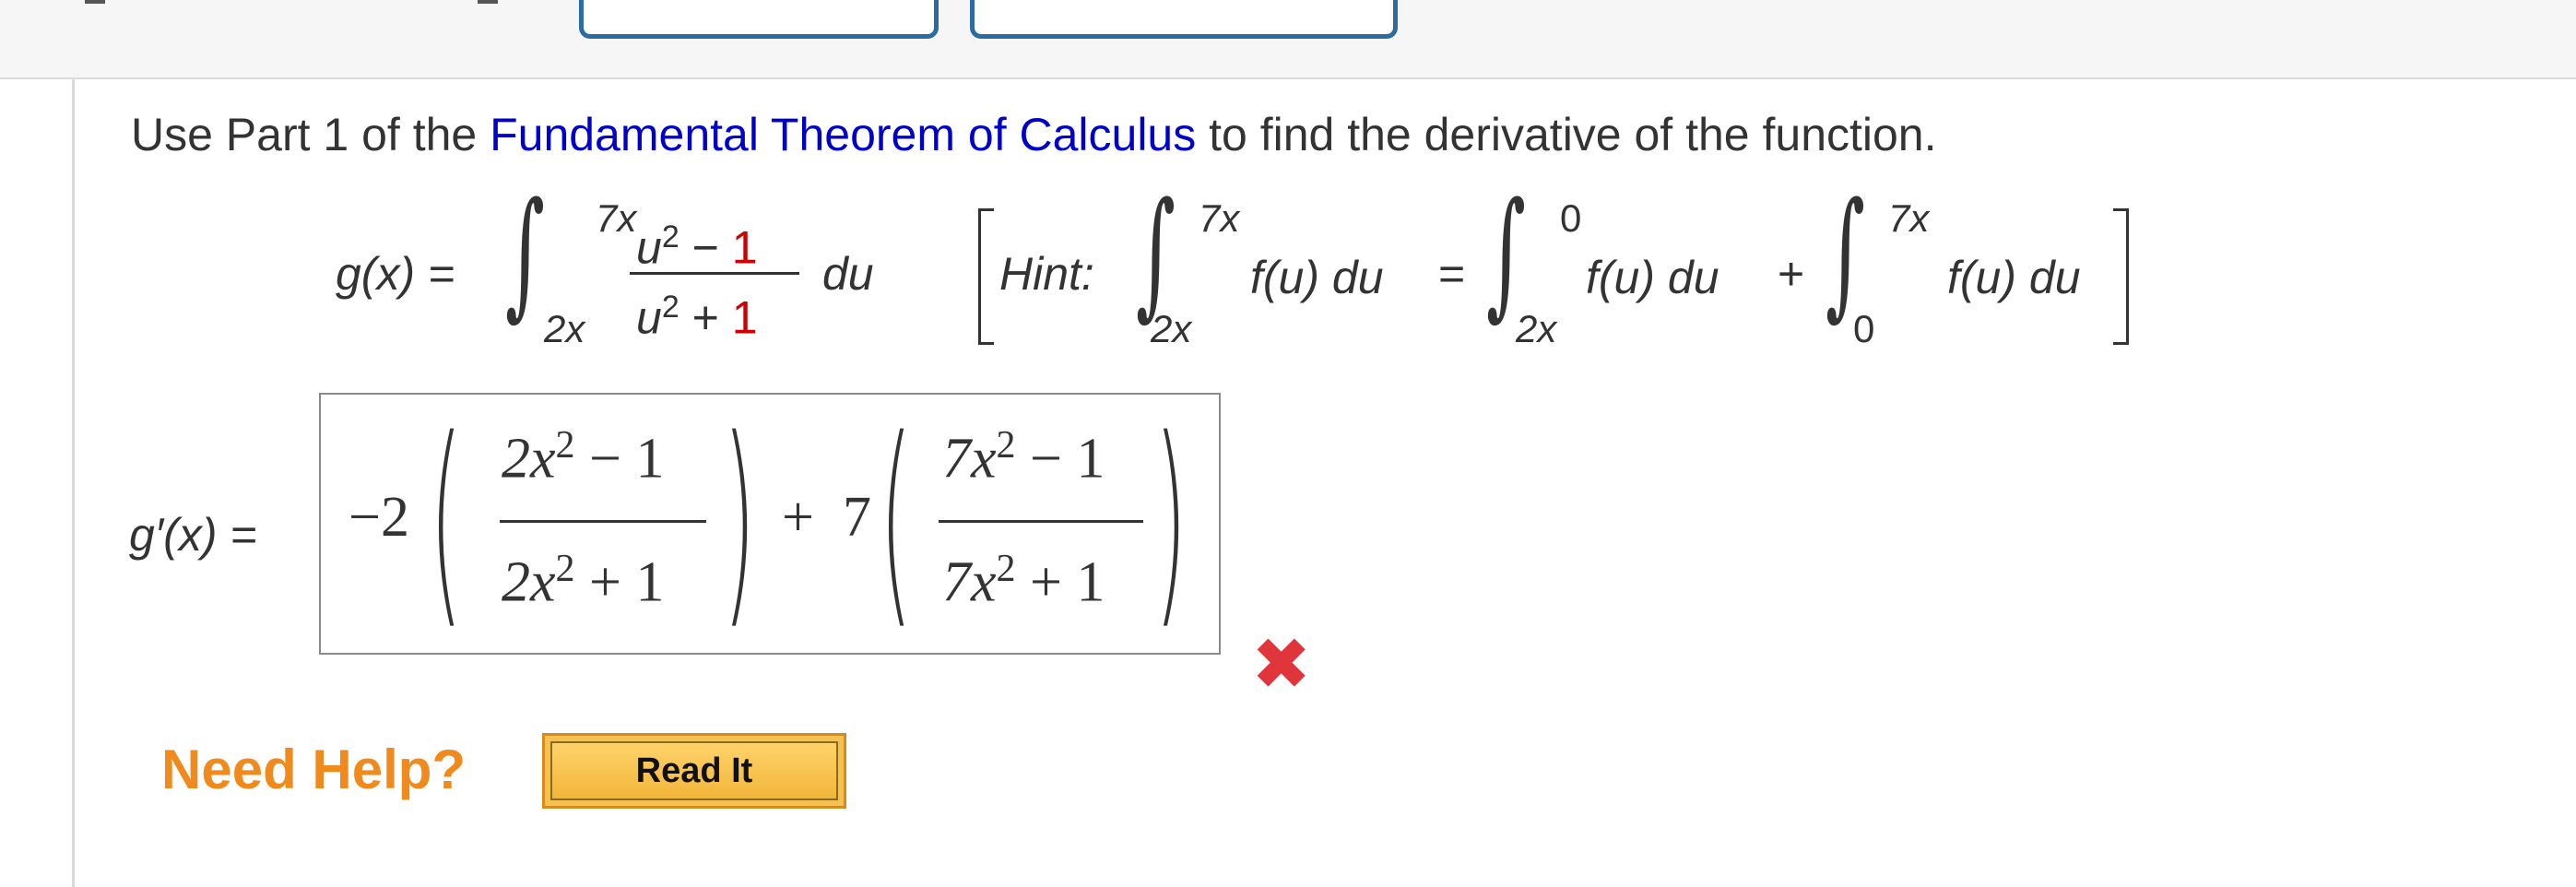  What do you see at coordinates (616, 218) in the screenshot?
I see `integral-upper-limit: 7x` at bounding box center [616, 218].